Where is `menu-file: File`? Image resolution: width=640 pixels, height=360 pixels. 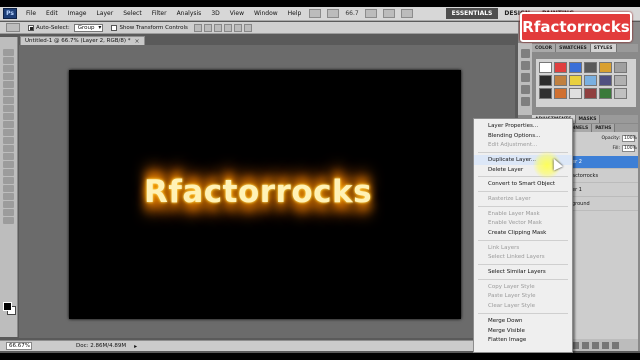 menu-file: File is located at coordinates (31, 13).